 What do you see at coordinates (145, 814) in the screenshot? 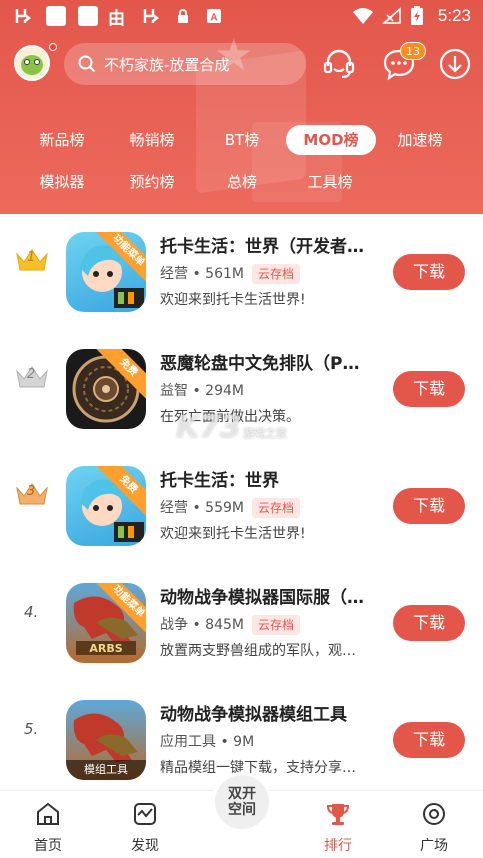
I see `discover-icon` at bounding box center [145, 814].